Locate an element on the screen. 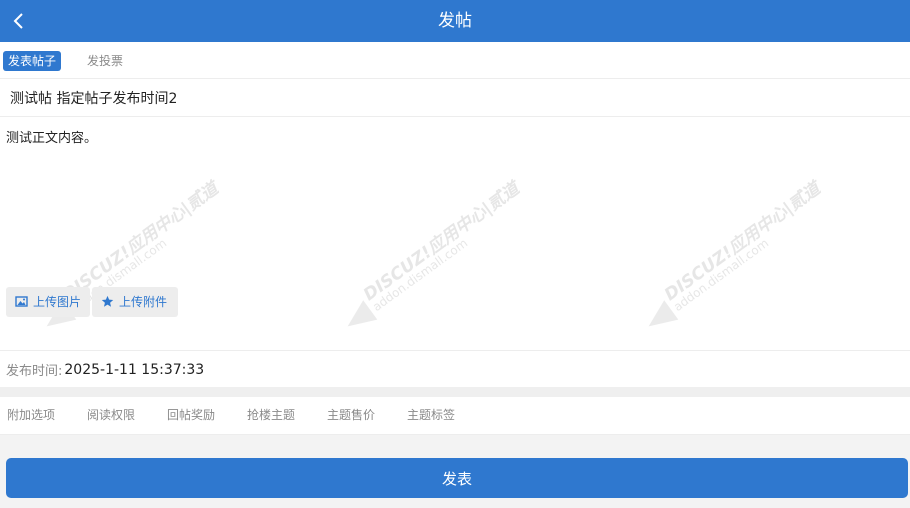 The width and height of the screenshot is (910, 508). subject-input is located at coordinates (450, 98).